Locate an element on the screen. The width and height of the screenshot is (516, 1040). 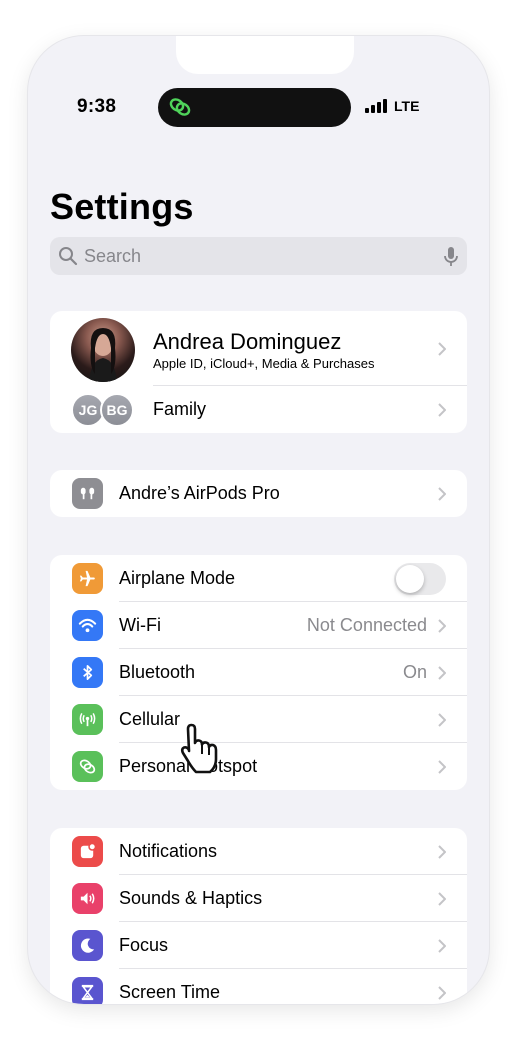
family-row: JG BG Family is located at coordinates (258, 409).